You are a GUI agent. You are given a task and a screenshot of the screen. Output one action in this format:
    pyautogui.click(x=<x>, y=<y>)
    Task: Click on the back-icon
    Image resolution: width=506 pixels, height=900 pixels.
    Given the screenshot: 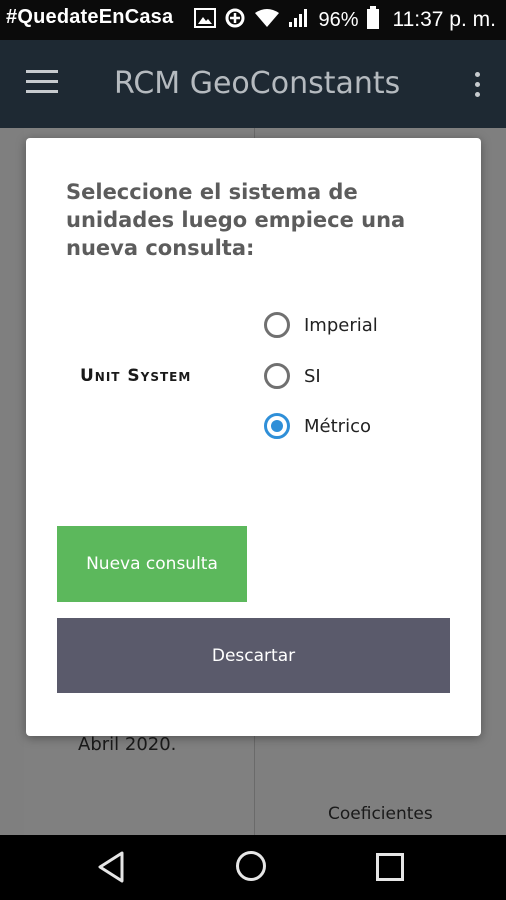 What is the action you would take?
    pyautogui.click(x=111, y=869)
    